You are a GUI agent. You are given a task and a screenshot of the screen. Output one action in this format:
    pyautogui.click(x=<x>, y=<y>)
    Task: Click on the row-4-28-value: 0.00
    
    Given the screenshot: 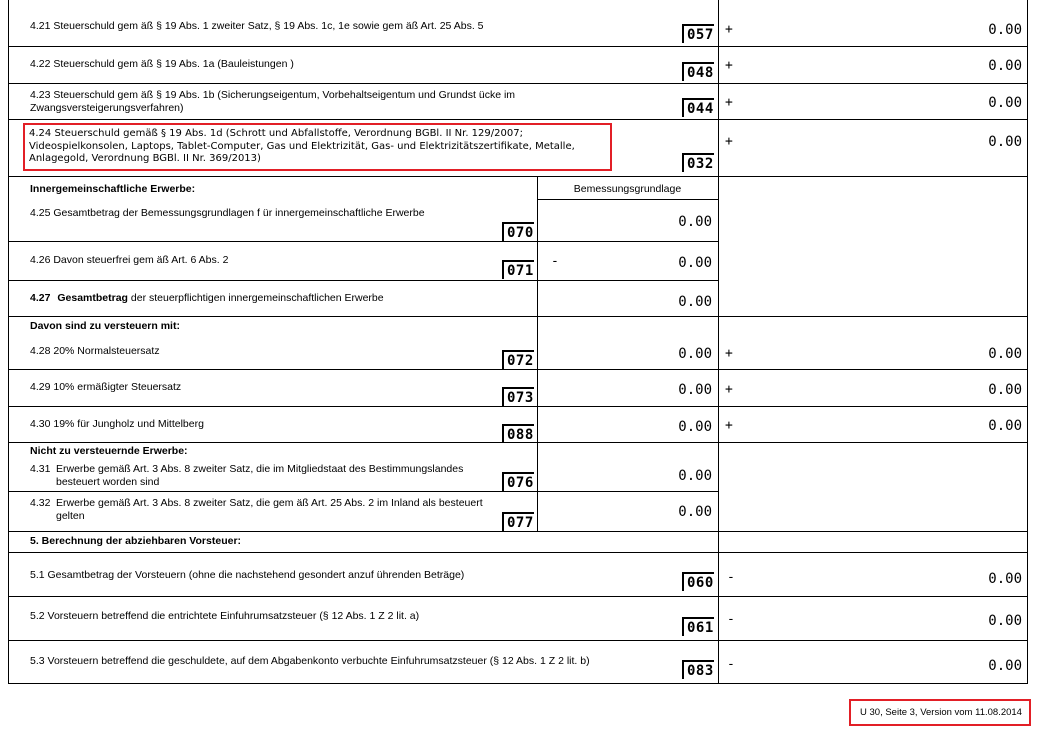 What is the action you would take?
    pyautogui.click(x=656, y=354)
    